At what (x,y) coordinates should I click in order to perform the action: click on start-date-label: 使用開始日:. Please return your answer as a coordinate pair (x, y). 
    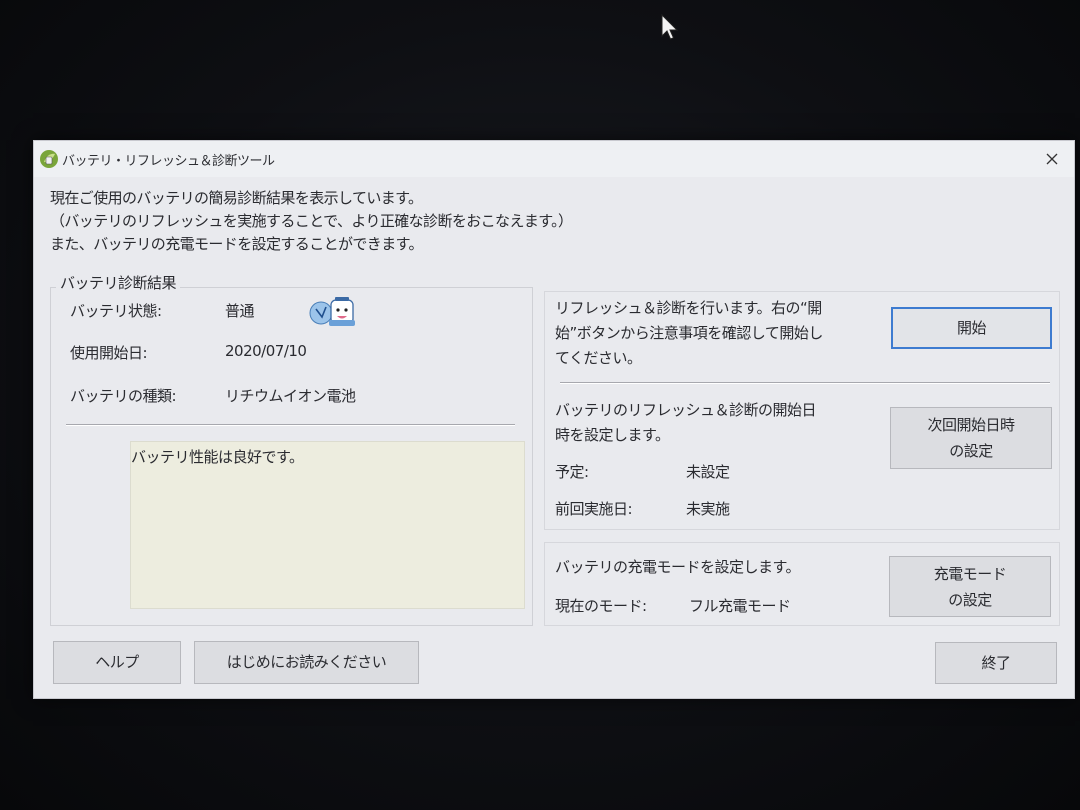
    Looking at the image, I should click on (109, 353).